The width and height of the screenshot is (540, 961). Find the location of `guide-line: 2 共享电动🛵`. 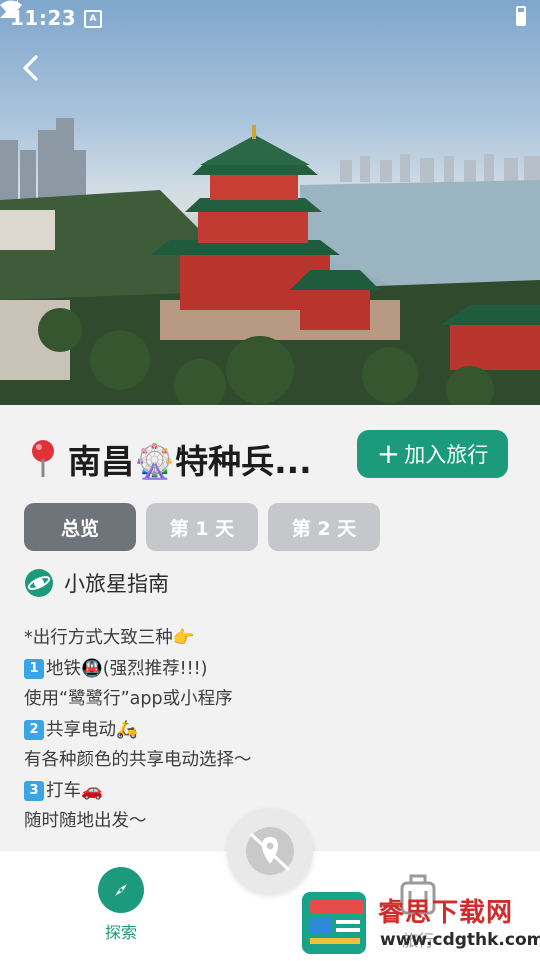

guide-line: 2 共享电动🛵 is located at coordinates (138, 730).